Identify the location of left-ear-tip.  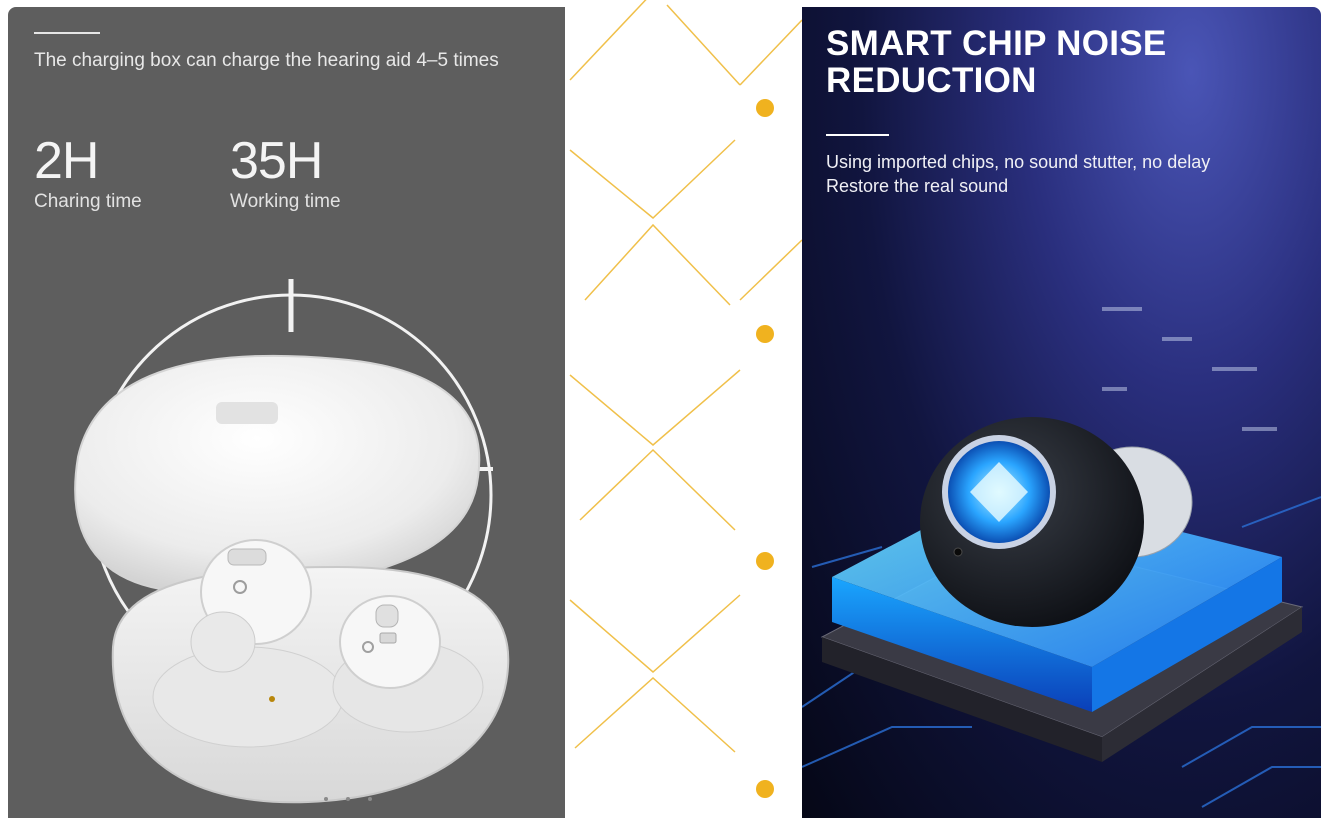
(223, 642).